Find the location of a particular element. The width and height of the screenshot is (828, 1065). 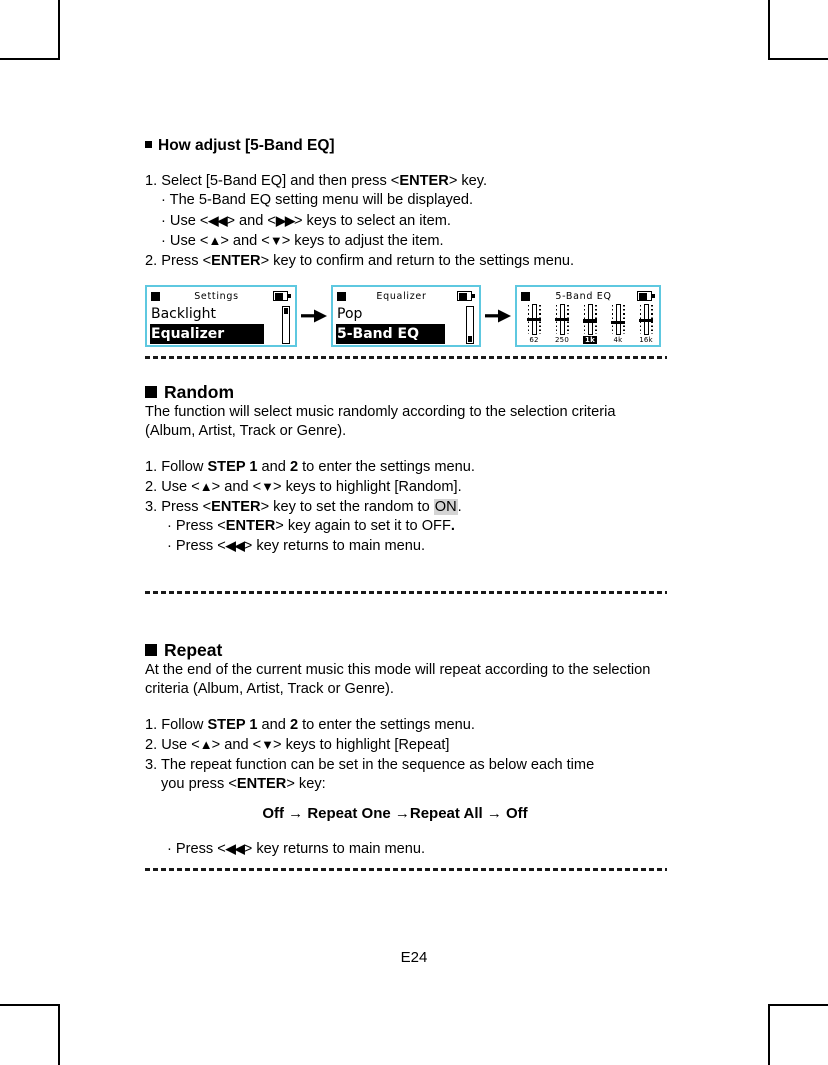

repeat-bullet-1-prefix: · Press < is located at coordinates (196, 849).